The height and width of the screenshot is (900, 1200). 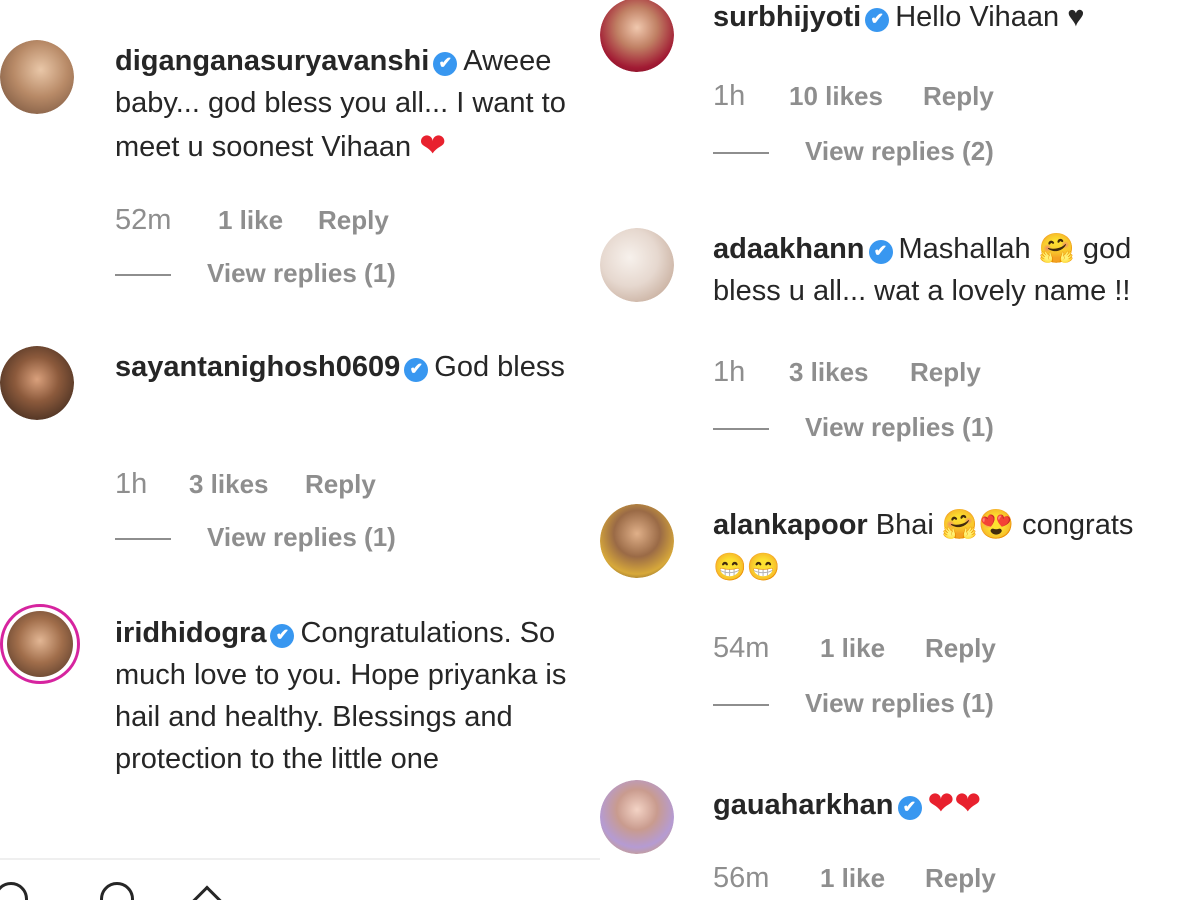 I want to click on comment-likes: 10 likes, so click(x=856, y=96).